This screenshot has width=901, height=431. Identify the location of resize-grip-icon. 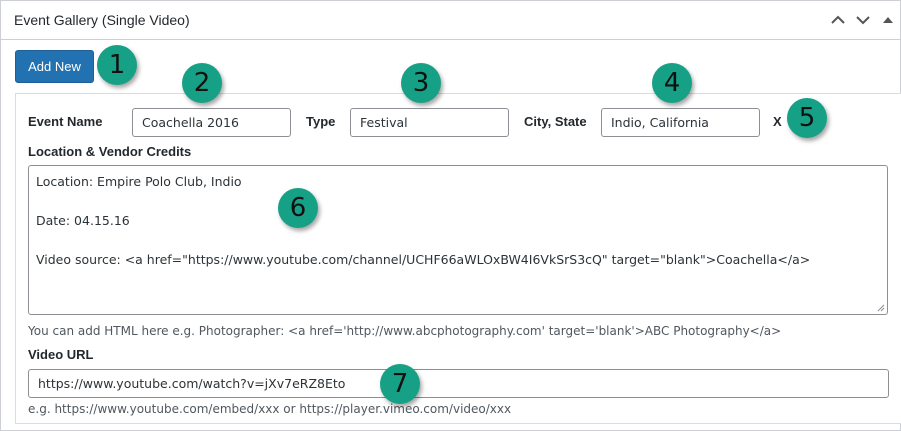
(881, 308).